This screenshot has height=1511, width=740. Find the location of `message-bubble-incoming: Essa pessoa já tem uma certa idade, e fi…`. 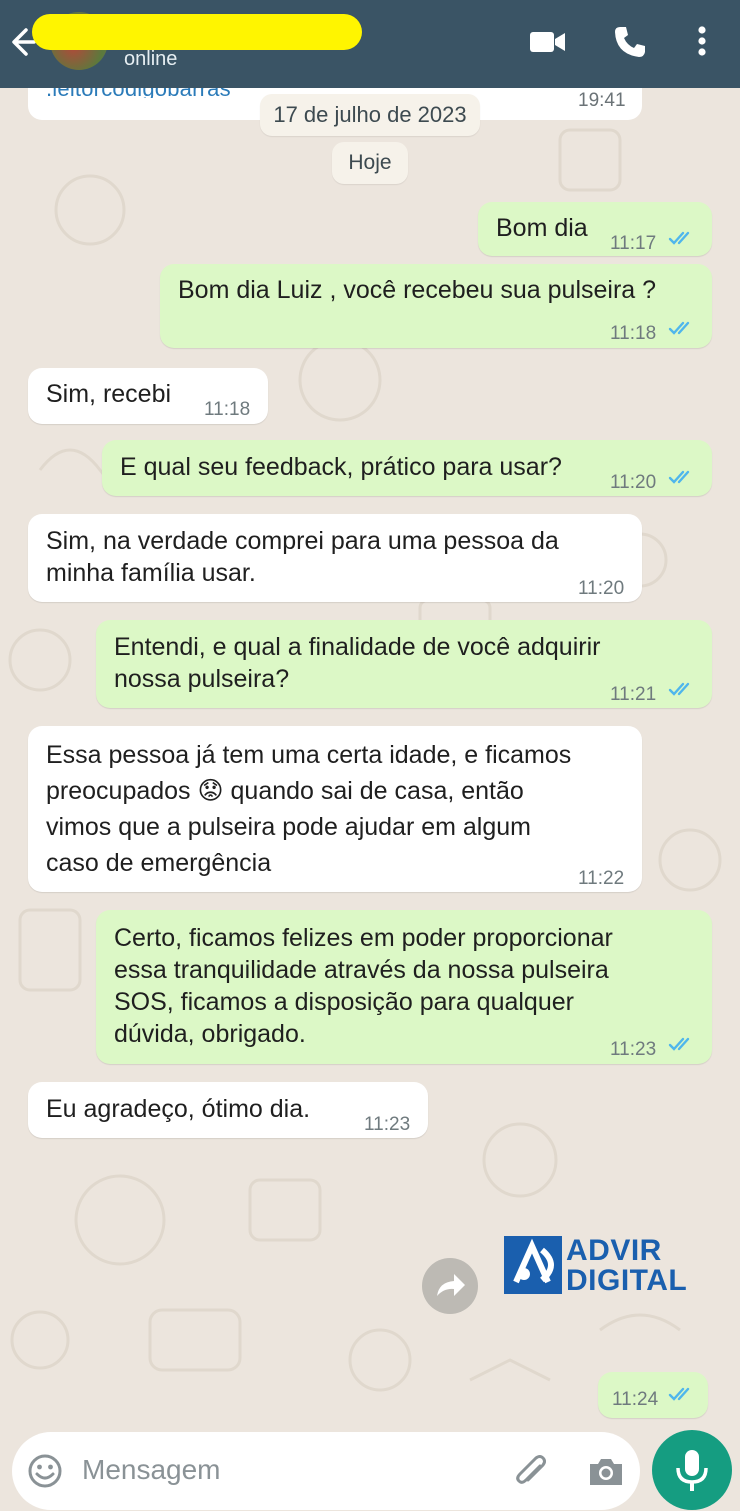

message-bubble-incoming: Essa pessoa já tem uma certa idade, e fi… is located at coordinates (335, 809).